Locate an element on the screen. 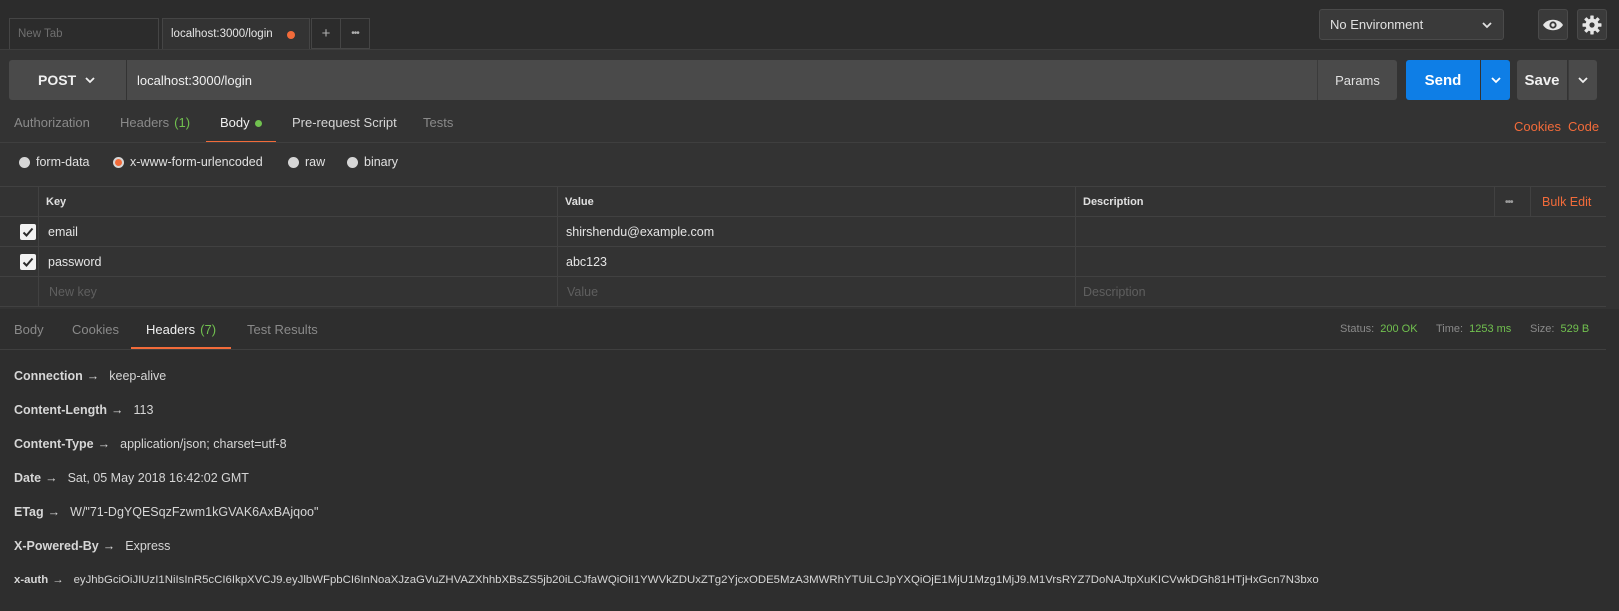  header-value: Sat, 05 May 2018 16:42:02 GMT is located at coordinates (158, 478).